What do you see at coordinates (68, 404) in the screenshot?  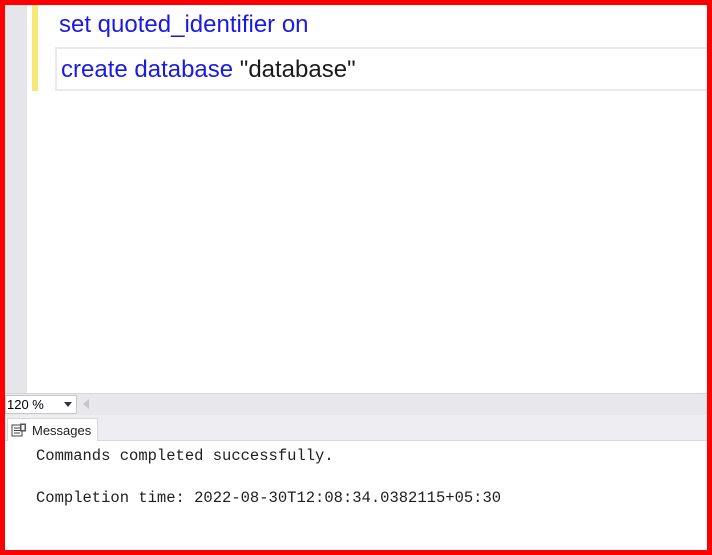 I see `chevron-down-icon` at bounding box center [68, 404].